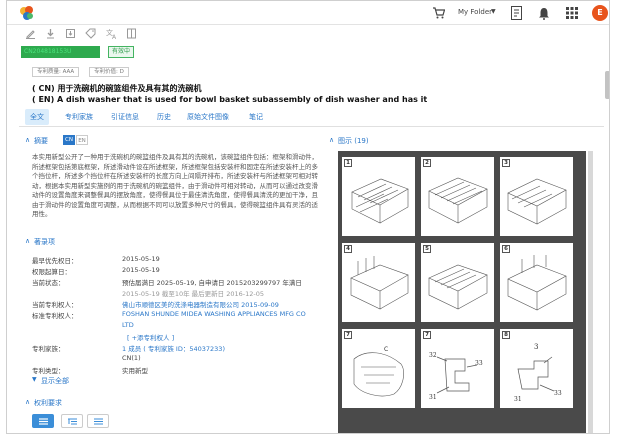 The width and height of the screenshot is (617, 439). Describe the element at coordinates (37, 117) in the screenshot. I see `tab-full-text: 全文` at that location.